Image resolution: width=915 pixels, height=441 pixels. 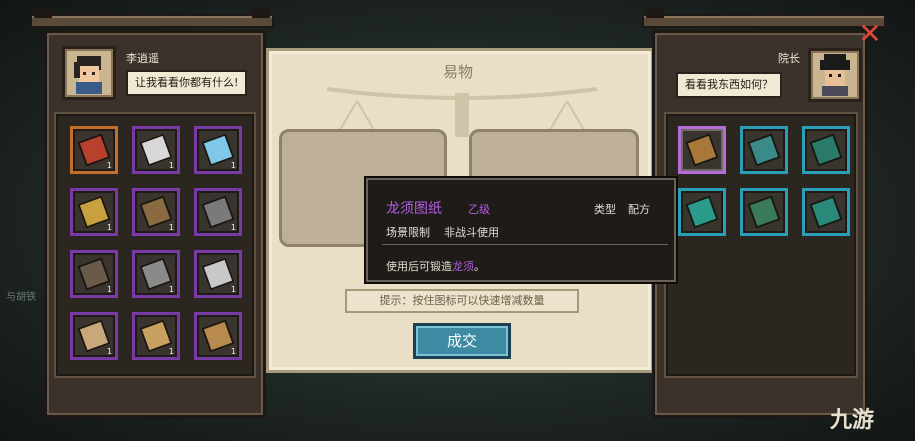 I want to click on tooltip-desc-suffix: 。, so click(x=479, y=266).